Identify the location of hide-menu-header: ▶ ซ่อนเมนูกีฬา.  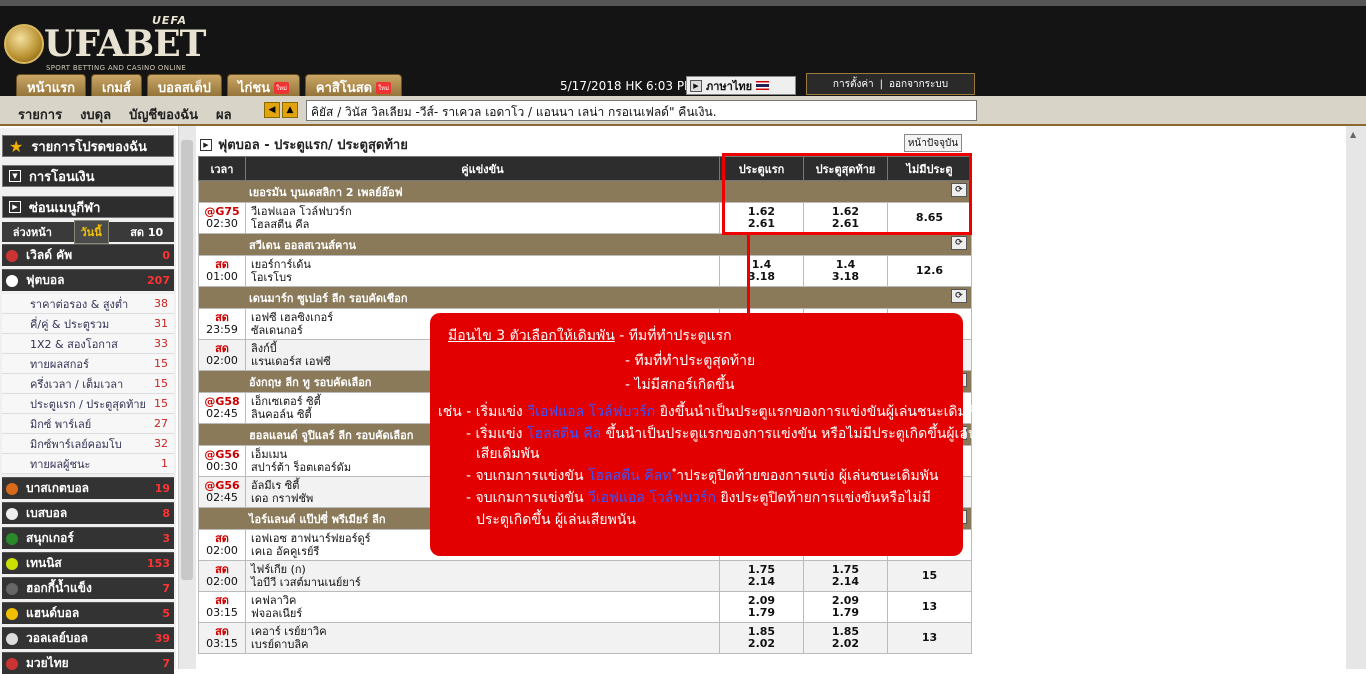
(88, 207).